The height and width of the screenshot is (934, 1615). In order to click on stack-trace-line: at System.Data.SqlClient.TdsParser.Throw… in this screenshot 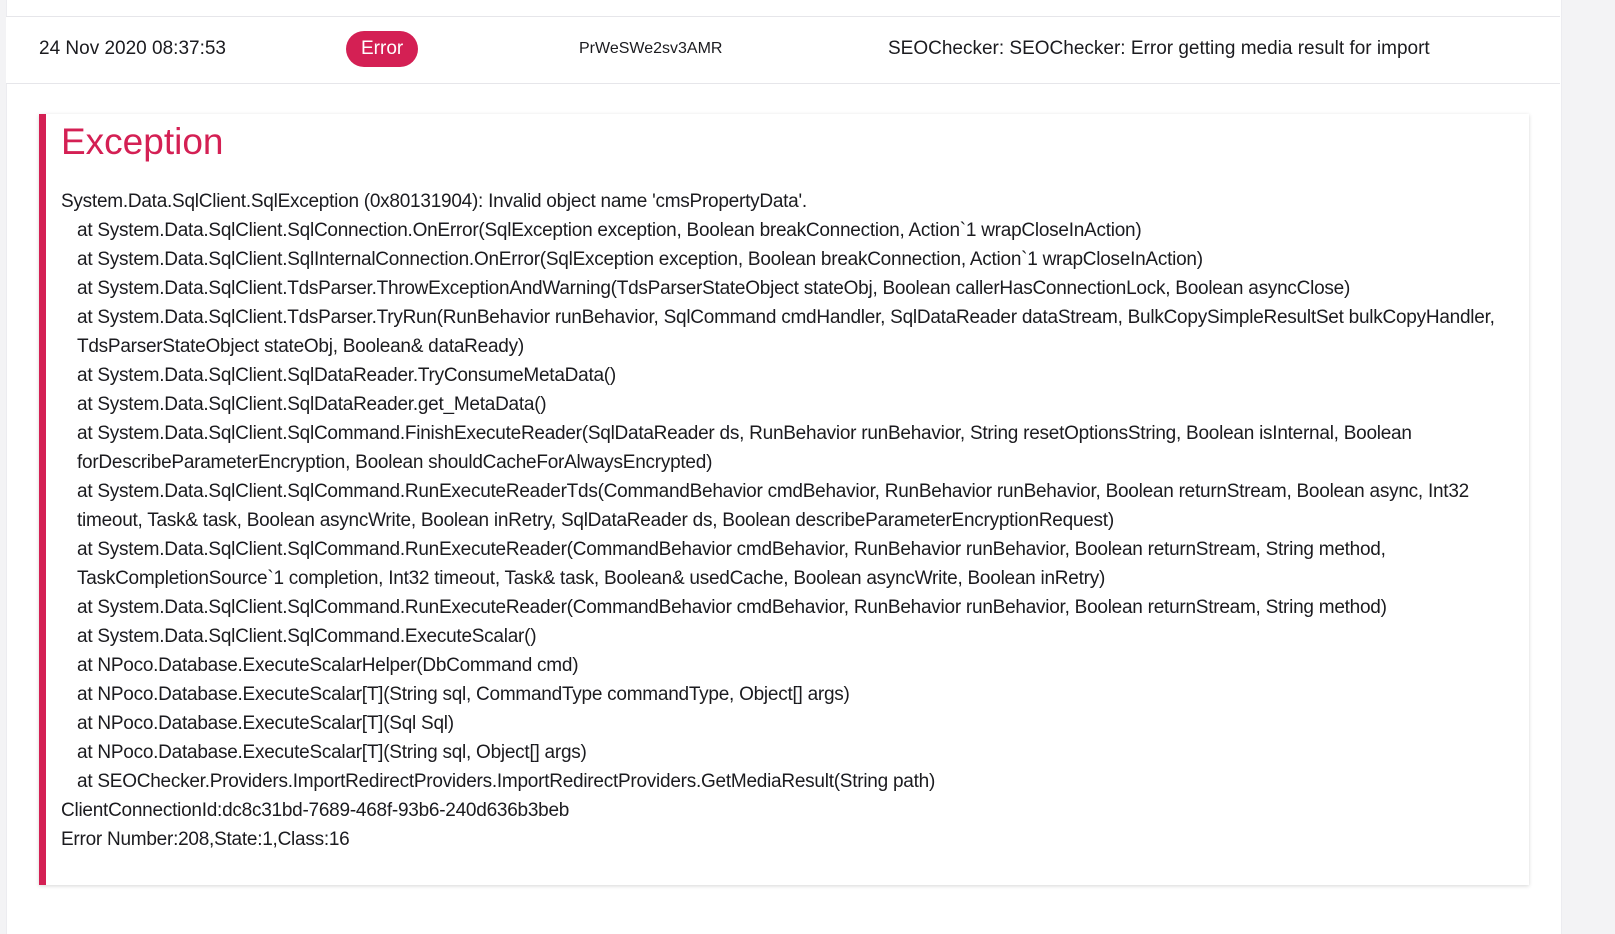, I will do `click(714, 288)`.